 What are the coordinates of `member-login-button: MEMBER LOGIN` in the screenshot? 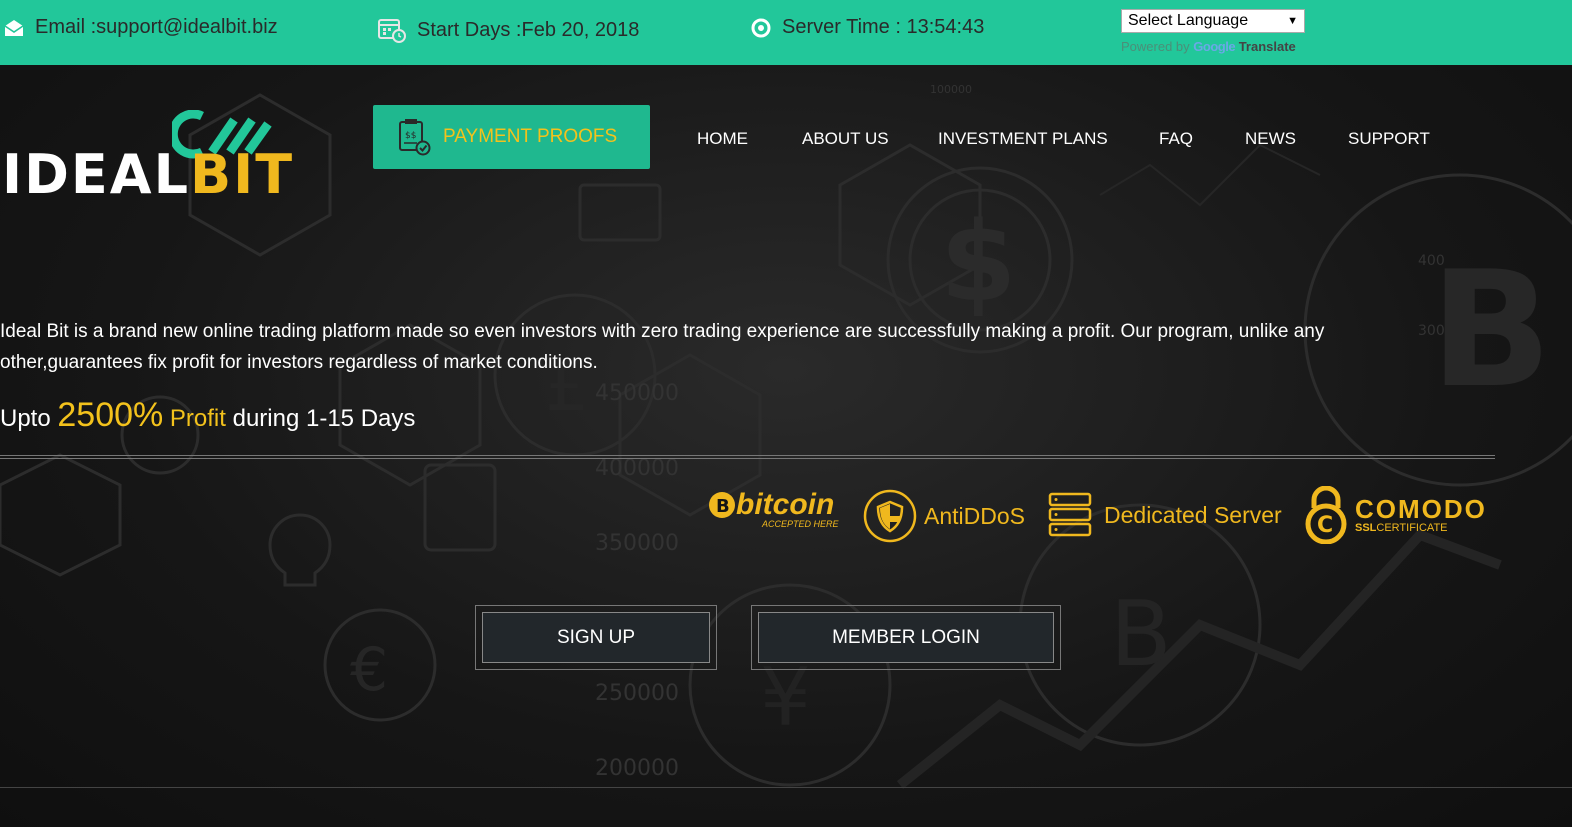 It's located at (906, 637).